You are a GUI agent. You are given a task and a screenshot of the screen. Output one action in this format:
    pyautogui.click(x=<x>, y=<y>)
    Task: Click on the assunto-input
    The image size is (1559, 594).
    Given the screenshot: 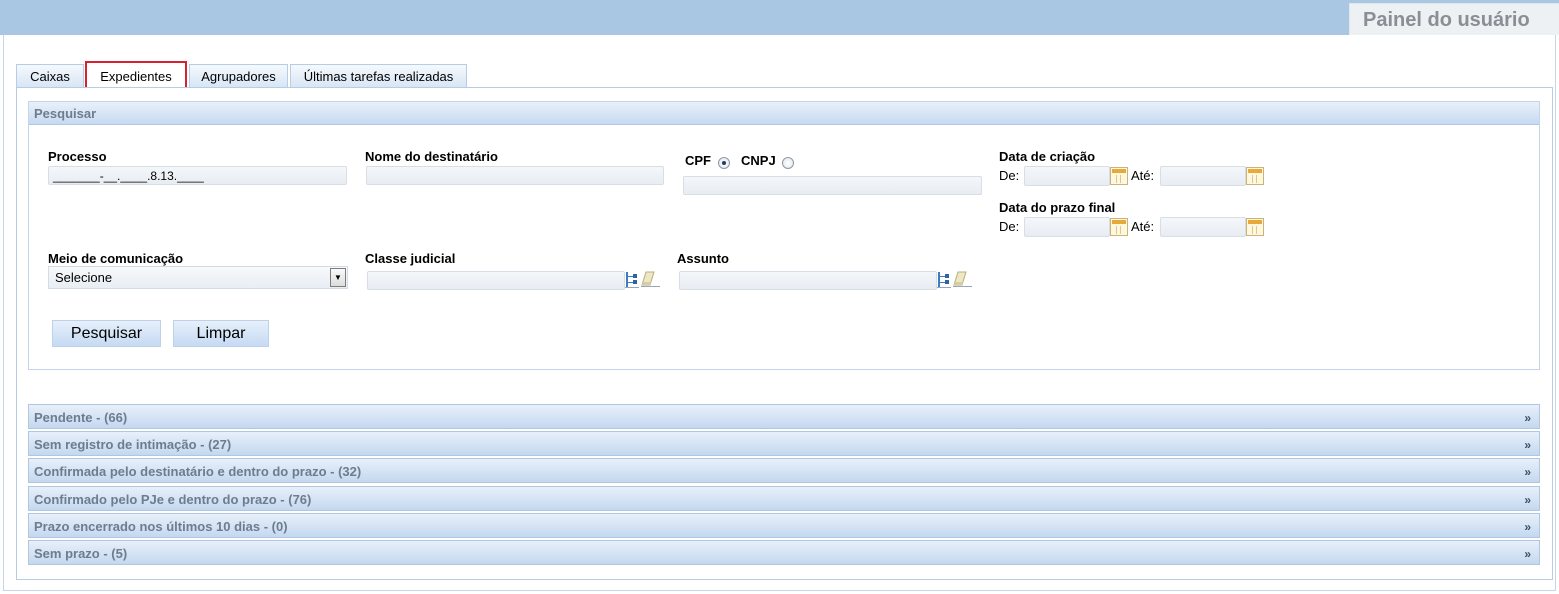 What is the action you would take?
    pyautogui.click(x=808, y=280)
    